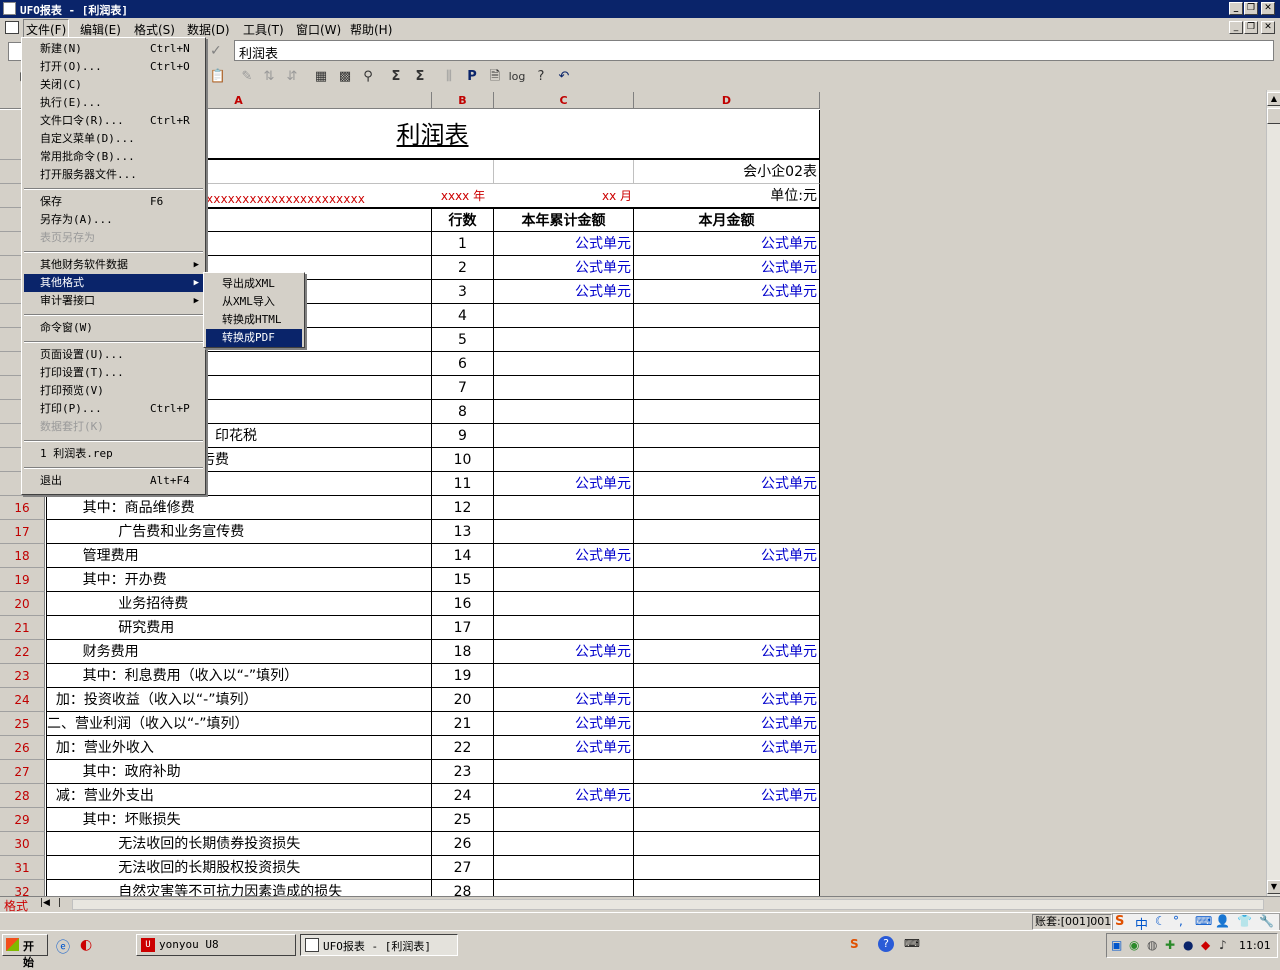 This screenshot has height=970, width=1280. What do you see at coordinates (1188, 945) in the screenshot?
I see `tray-icon-5: ●` at bounding box center [1188, 945].